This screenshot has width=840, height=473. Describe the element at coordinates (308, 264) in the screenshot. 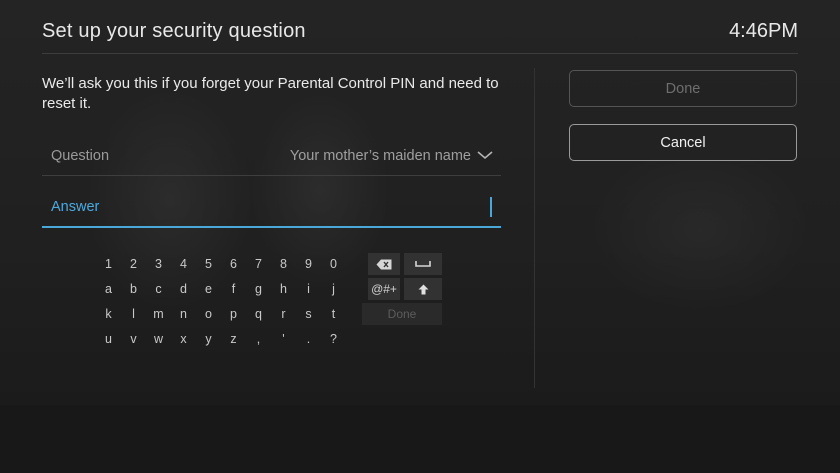

I see `keyboard-key: 9` at that location.